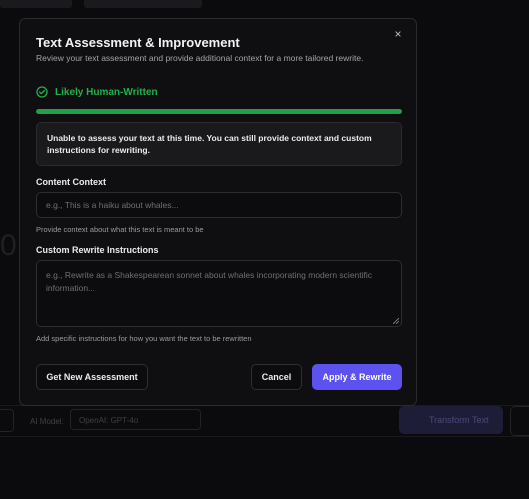 The image size is (529, 499). I want to click on close-icon: ×, so click(398, 34).